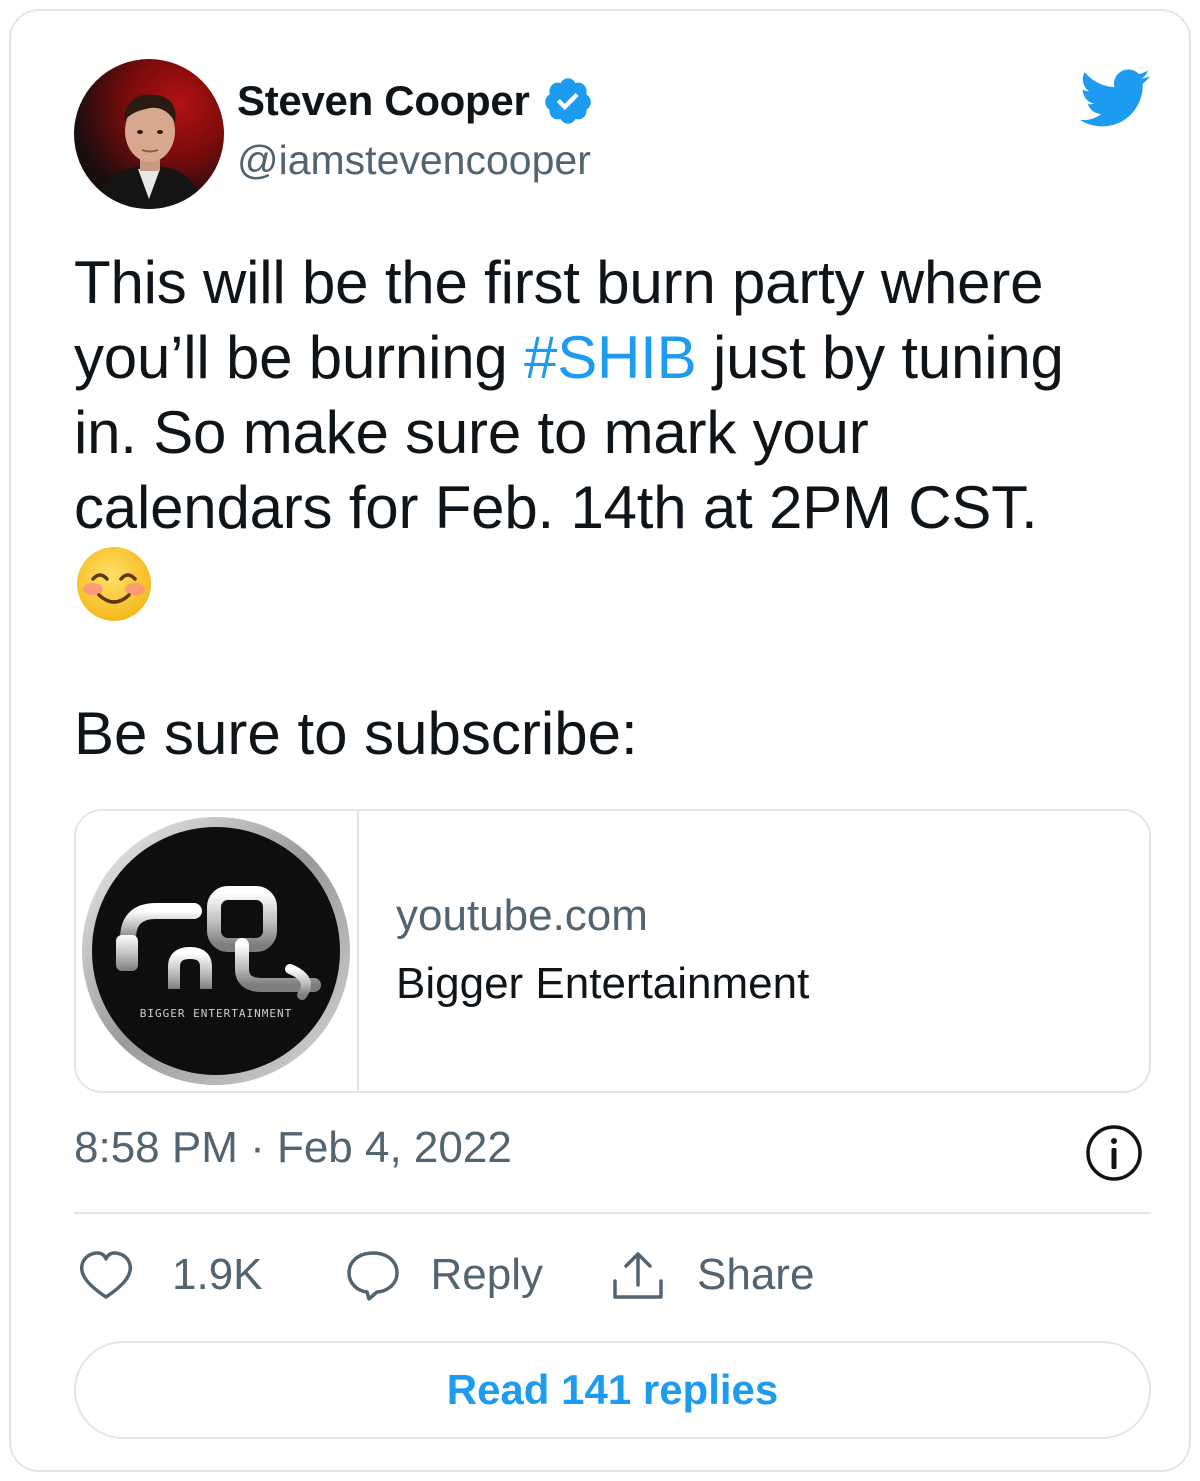 Image resolution: width=1200 pixels, height=1481 pixels. I want to click on twitter-bird-icon, so click(1114, 98).